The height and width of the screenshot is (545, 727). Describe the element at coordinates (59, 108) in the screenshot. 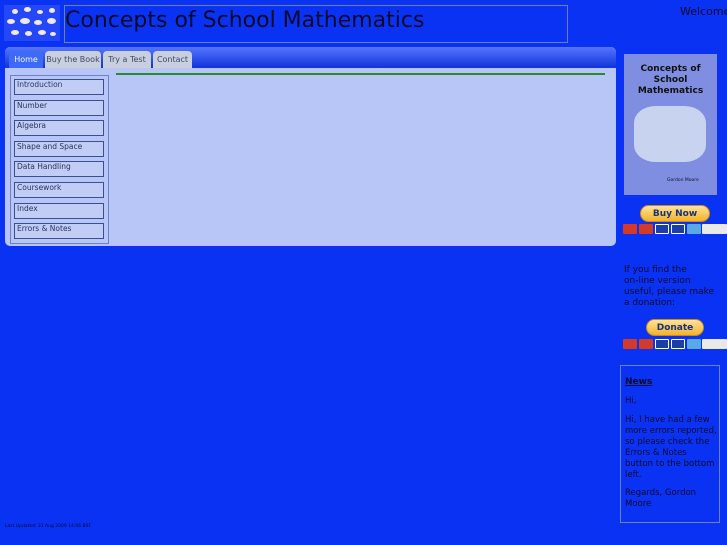

I see `sidebar-item-number: Number` at that location.